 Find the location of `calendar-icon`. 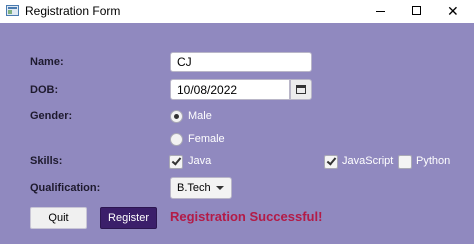

calendar-icon is located at coordinates (301, 89).